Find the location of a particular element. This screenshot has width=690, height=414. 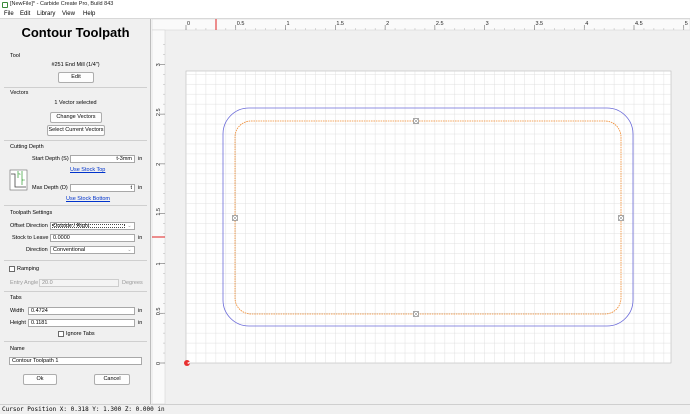

ruler-left-label: 0.5 is located at coordinates (159, 312).